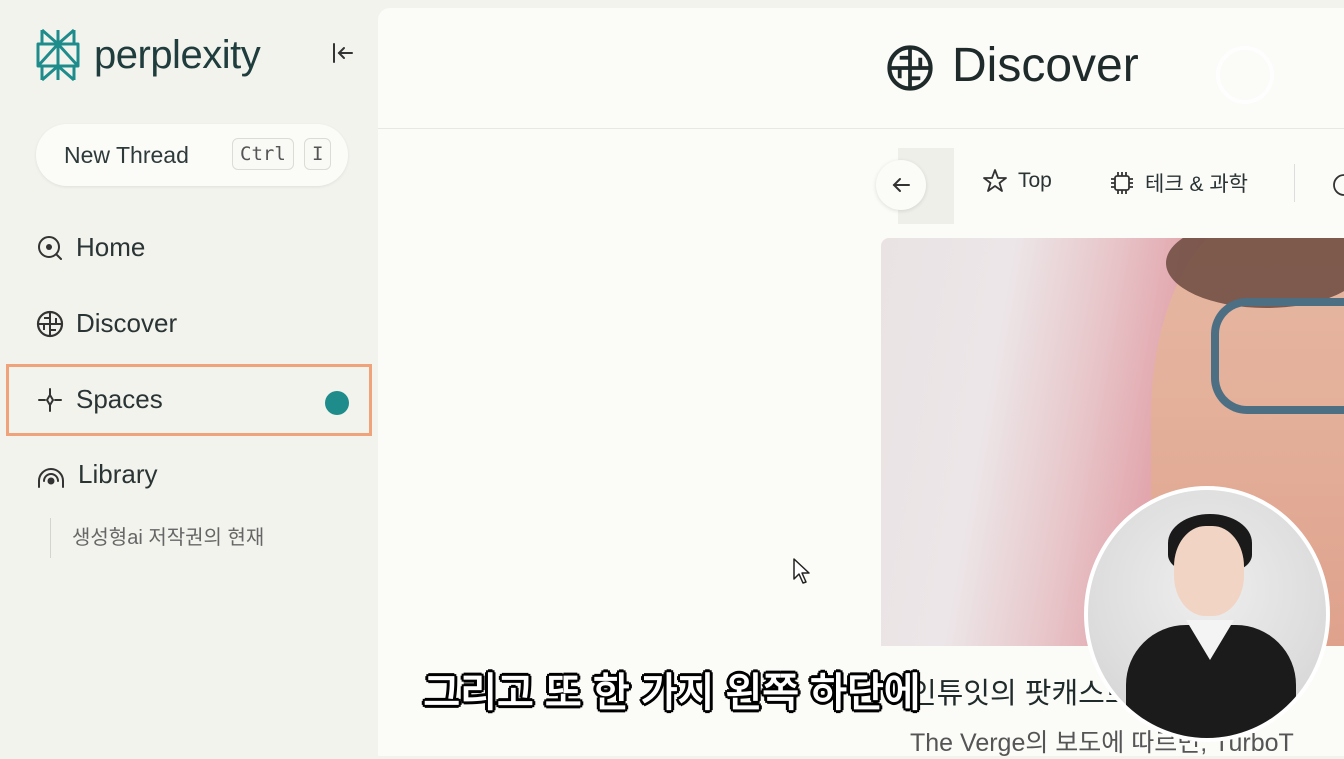  I want to click on sidebar-item-label: Library, so click(118, 474).